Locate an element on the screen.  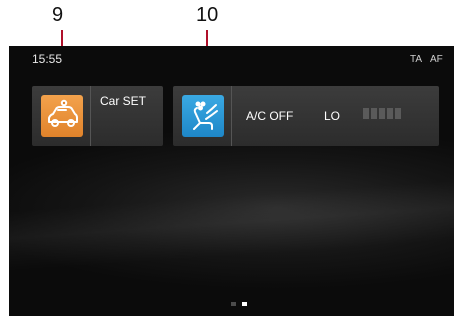
car-settings-tile: Car SET is located at coordinates (97, 116).